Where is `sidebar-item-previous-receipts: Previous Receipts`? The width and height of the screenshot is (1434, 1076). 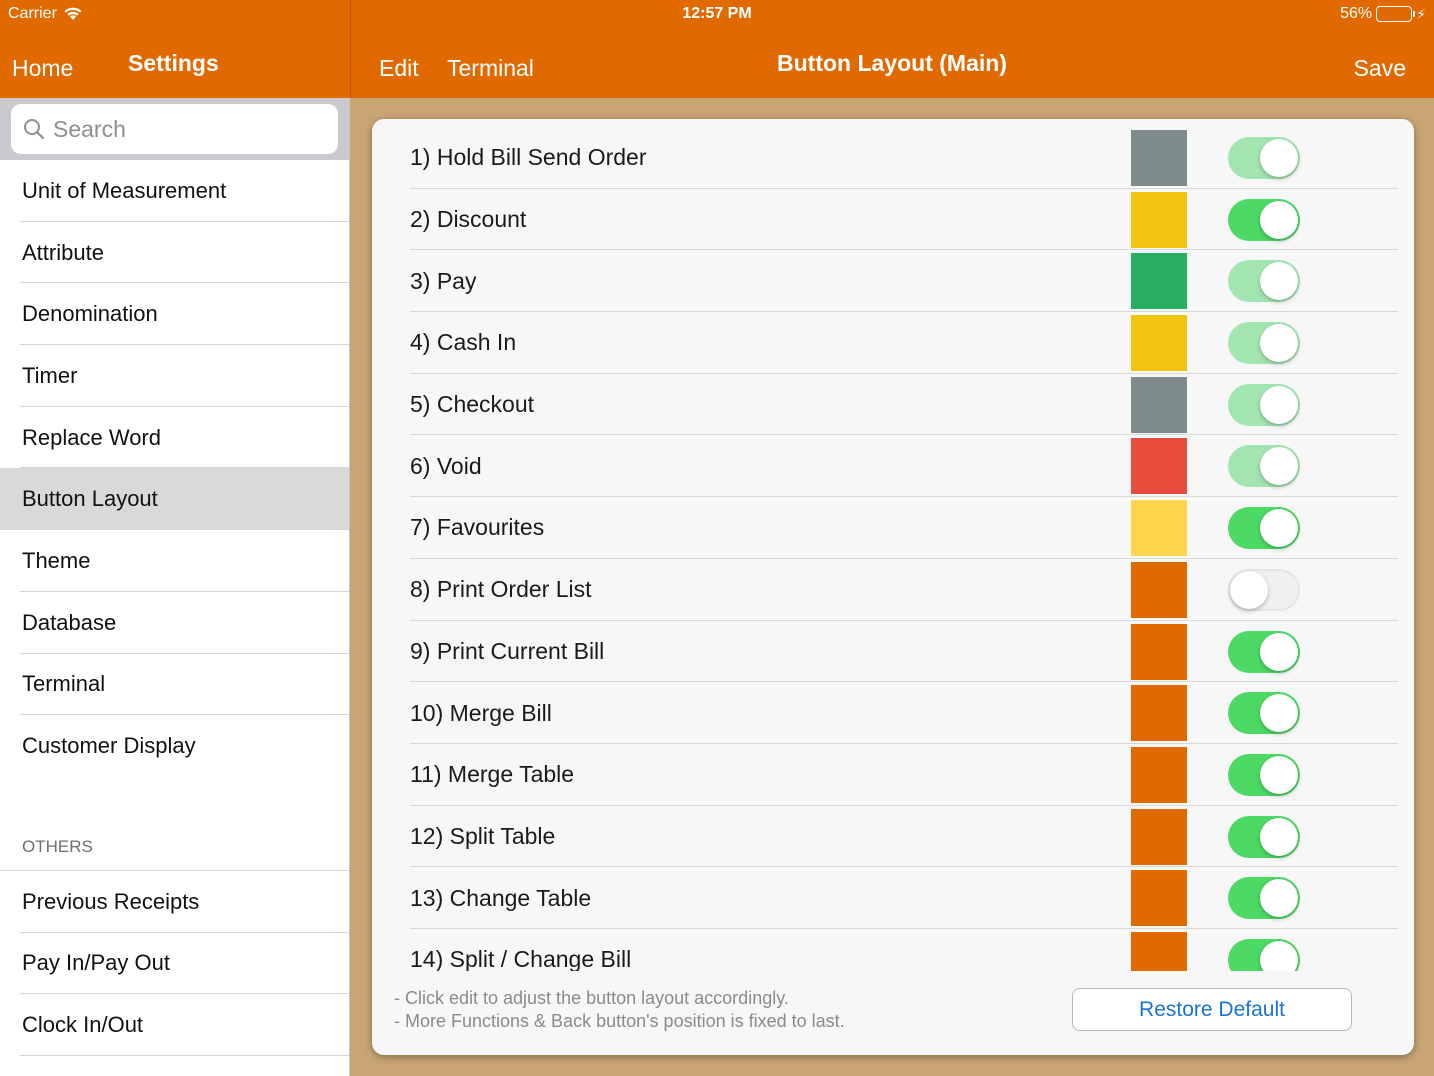 sidebar-item-previous-receipts: Previous Receipts is located at coordinates (174, 902).